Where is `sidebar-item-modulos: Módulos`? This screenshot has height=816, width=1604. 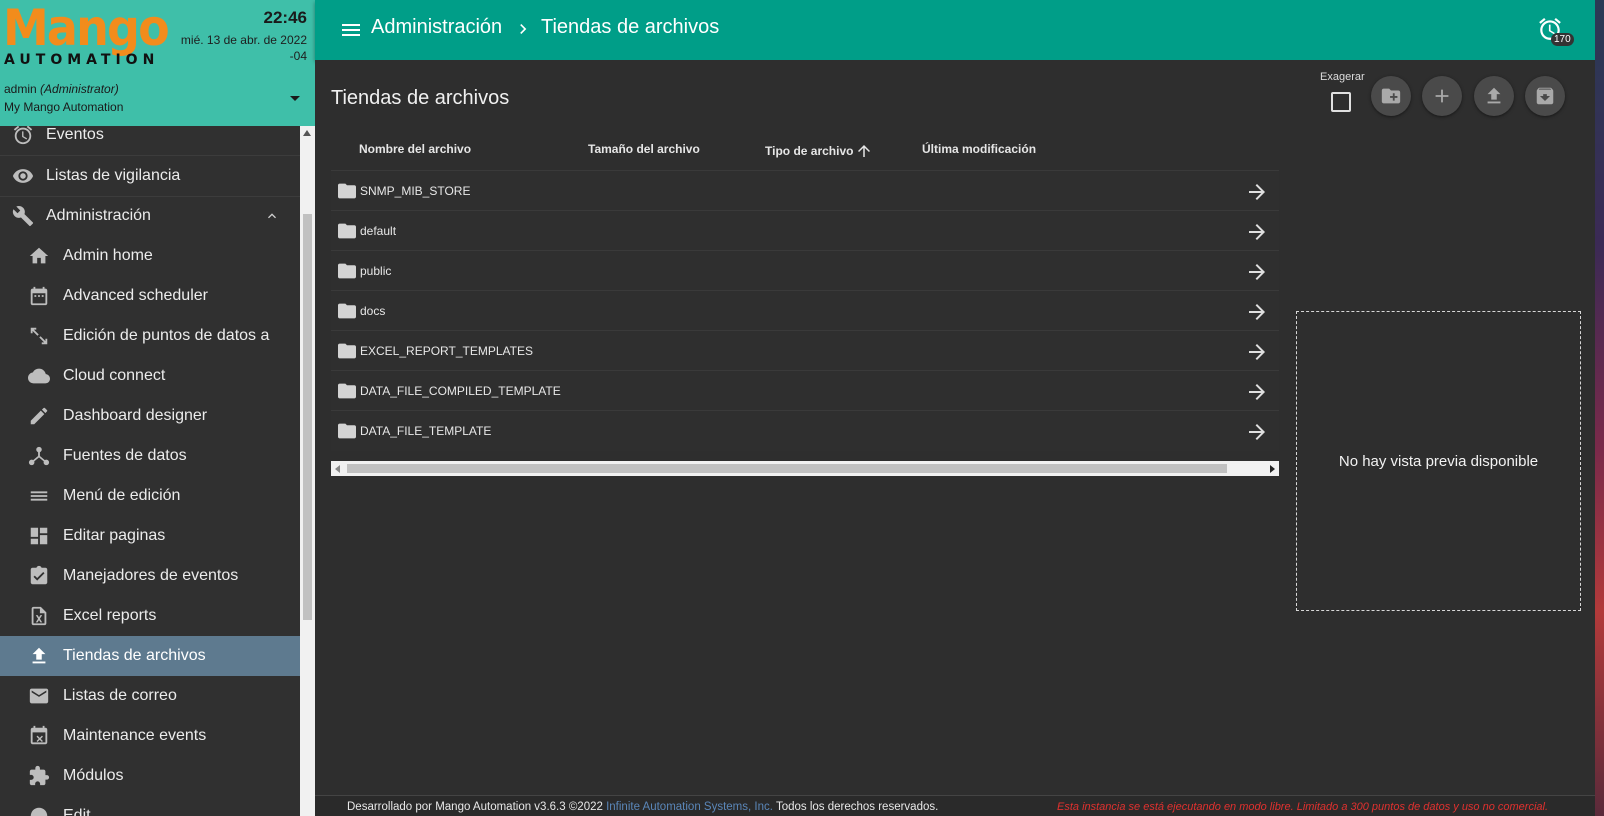
sidebar-item-modulos: Módulos is located at coordinates (150, 776).